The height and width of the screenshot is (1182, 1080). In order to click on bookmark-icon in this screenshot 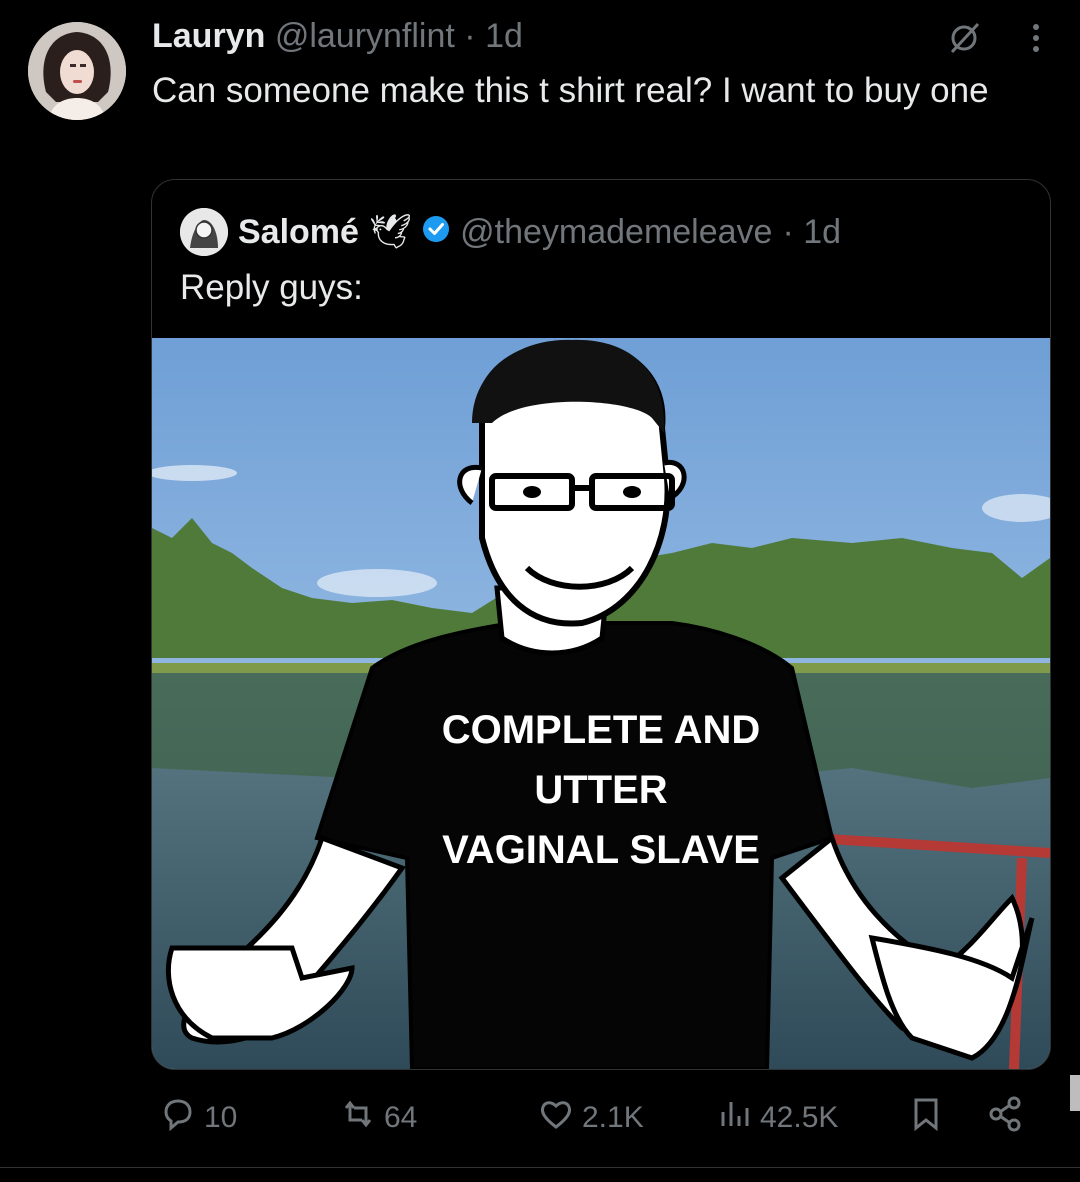, I will do `click(926, 1118)`.